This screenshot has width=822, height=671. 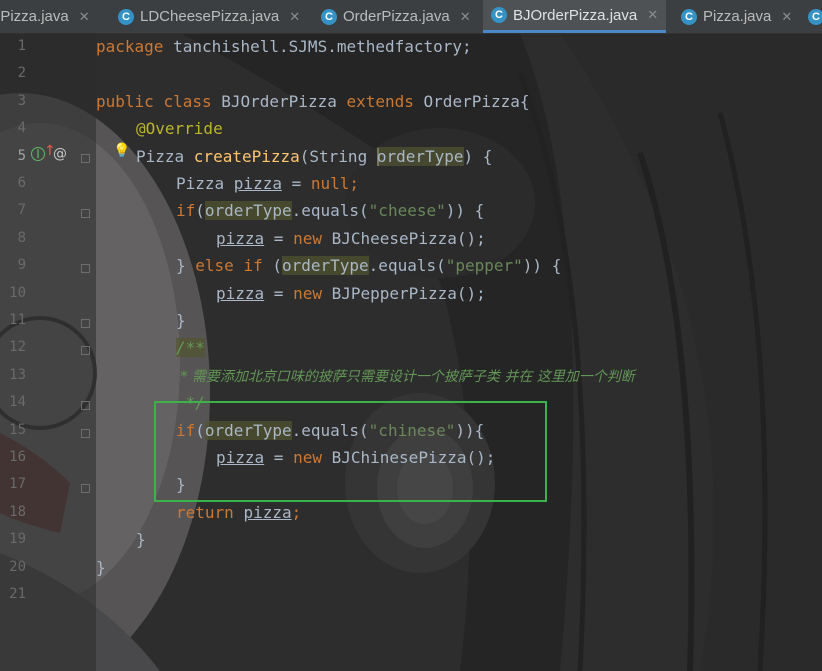 I want to click on line-number: 16, so click(x=17, y=457).